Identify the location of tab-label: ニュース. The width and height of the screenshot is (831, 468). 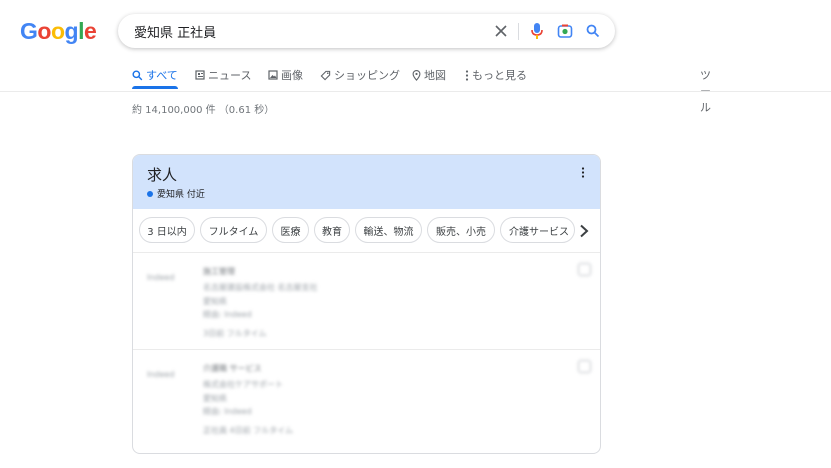
(230, 75).